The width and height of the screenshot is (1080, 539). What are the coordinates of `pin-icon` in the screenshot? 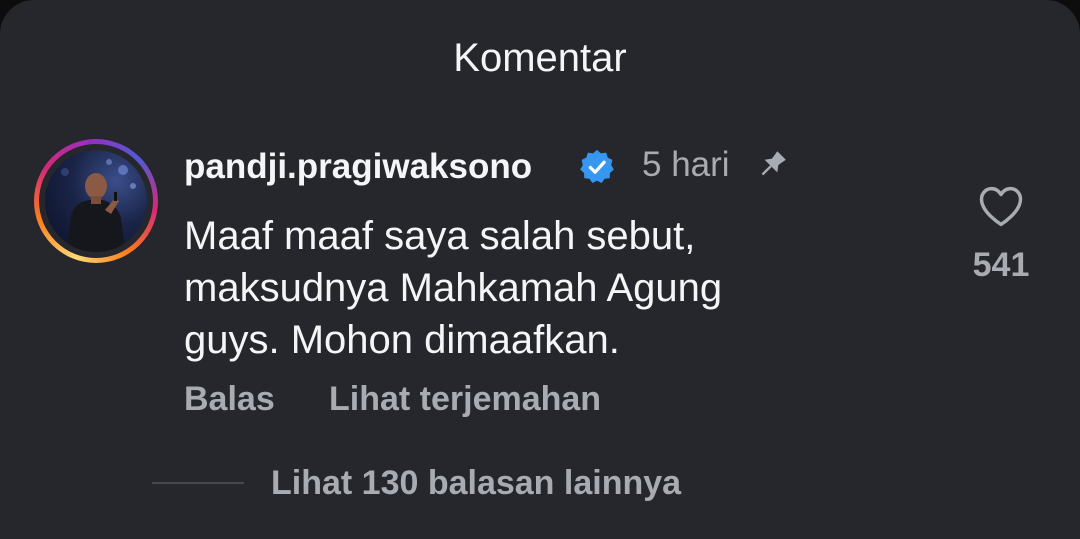 It's located at (772, 165).